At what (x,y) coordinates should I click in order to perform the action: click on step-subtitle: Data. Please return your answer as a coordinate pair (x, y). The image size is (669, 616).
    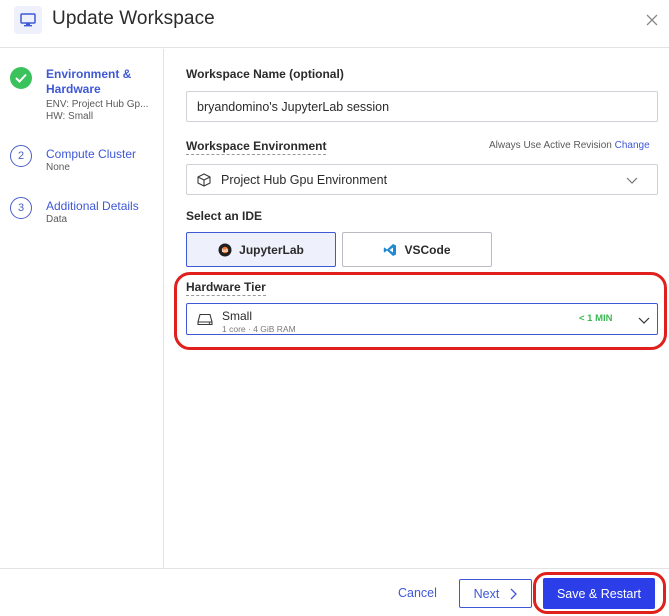
    Looking at the image, I should click on (57, 219).